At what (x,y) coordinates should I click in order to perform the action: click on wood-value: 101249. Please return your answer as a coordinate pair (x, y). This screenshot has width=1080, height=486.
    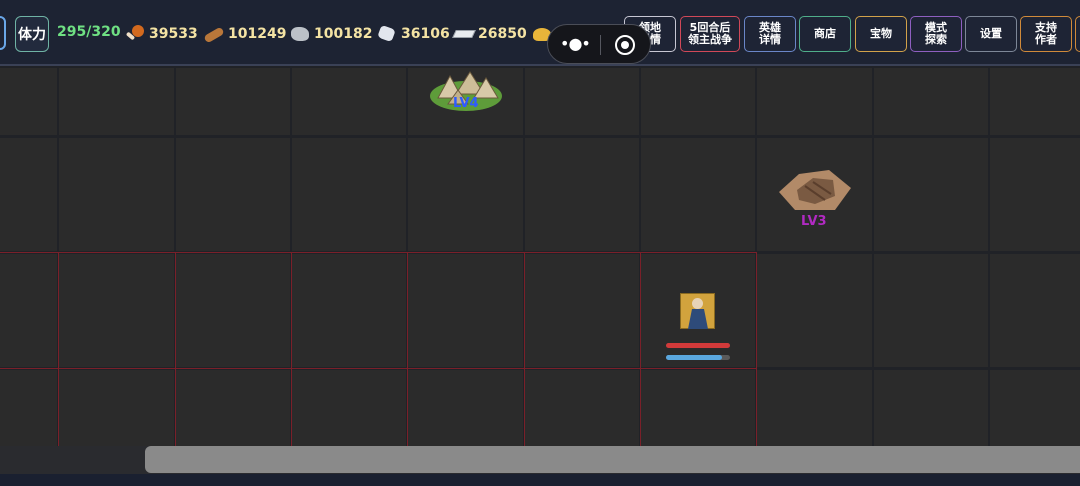
    Looking at the image, I should click on (257, 34).